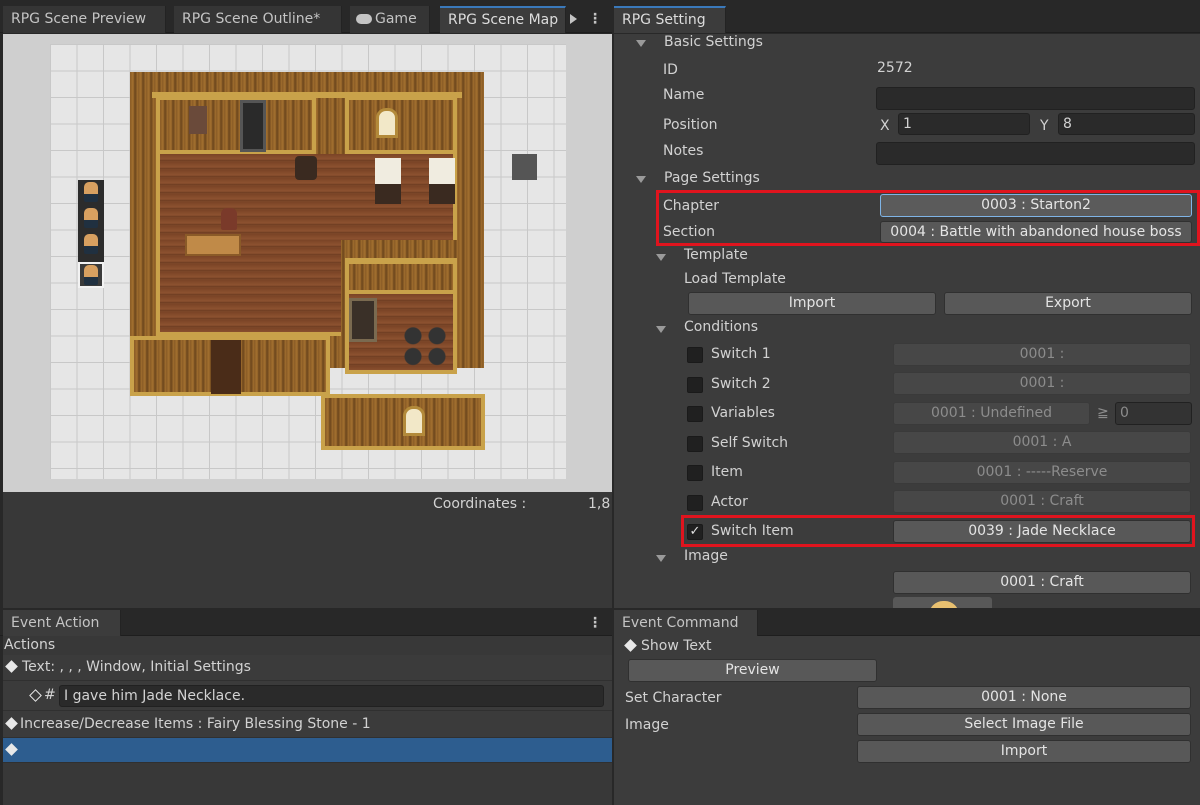  What do you see at coordinates (236, 125) in the screenshot?
I see `room-left-wall` at bounding box center [236, 125].